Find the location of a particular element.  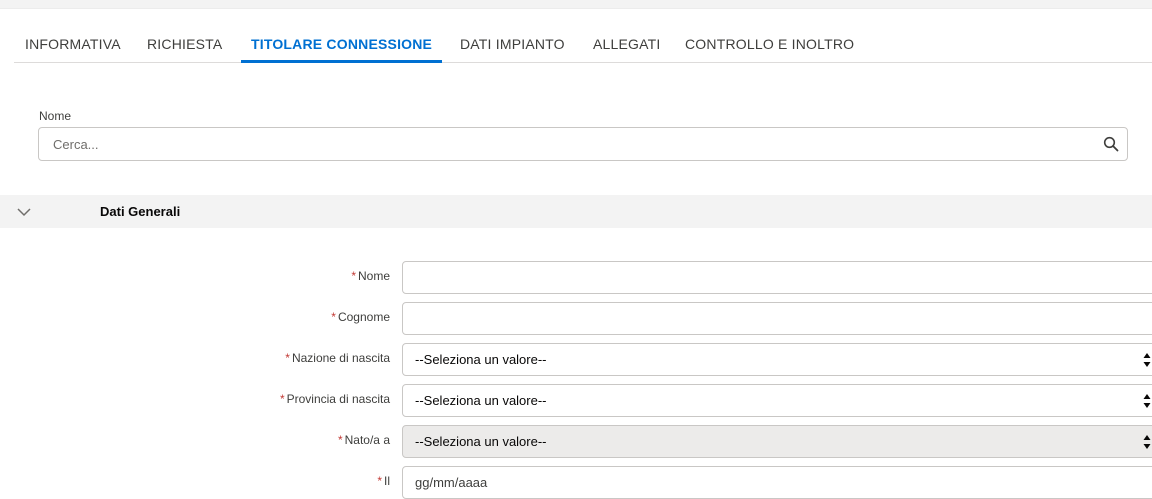

date-input is located at coordinates (765, 482).